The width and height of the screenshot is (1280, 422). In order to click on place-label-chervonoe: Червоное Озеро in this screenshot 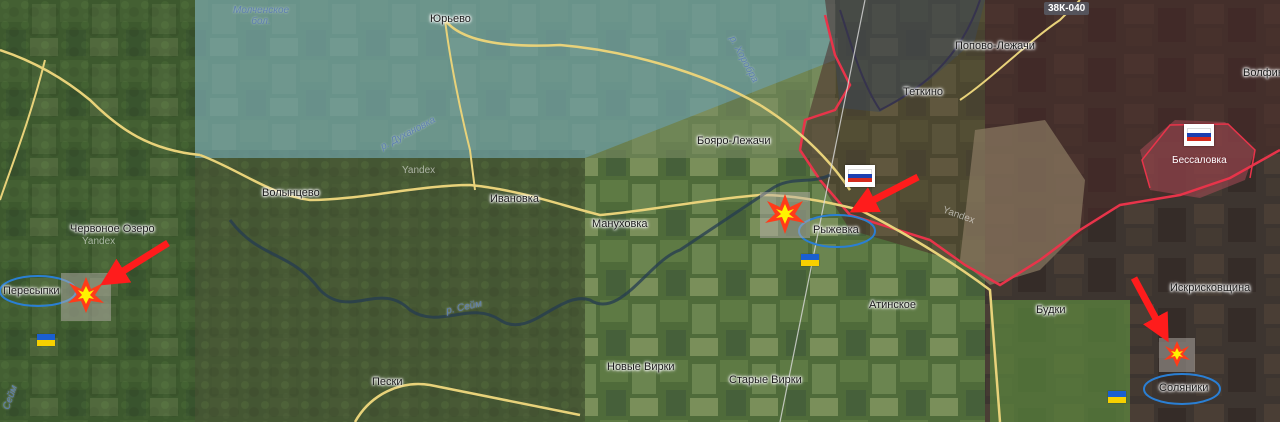, I will do `click(112, 229)`.